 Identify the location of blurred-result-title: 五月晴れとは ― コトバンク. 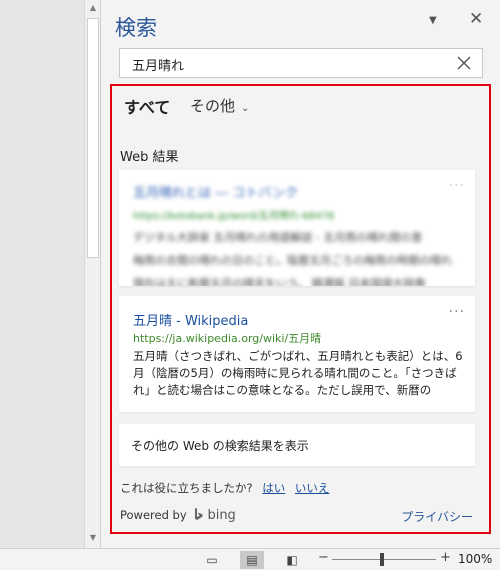
(215, 193).